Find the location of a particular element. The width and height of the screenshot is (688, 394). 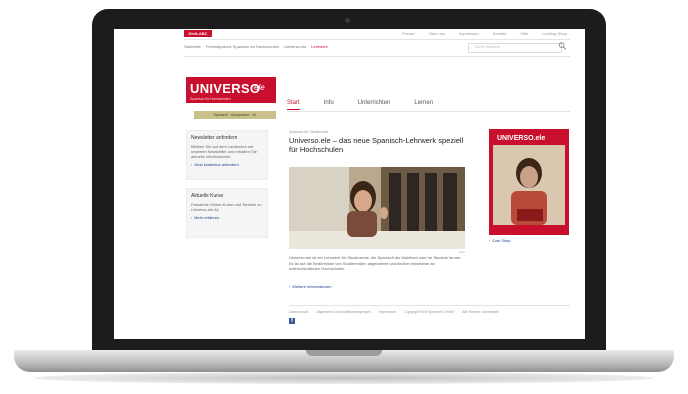

footer-link: Alle Rechte vorbehalten is located at coordinates (481, 312).